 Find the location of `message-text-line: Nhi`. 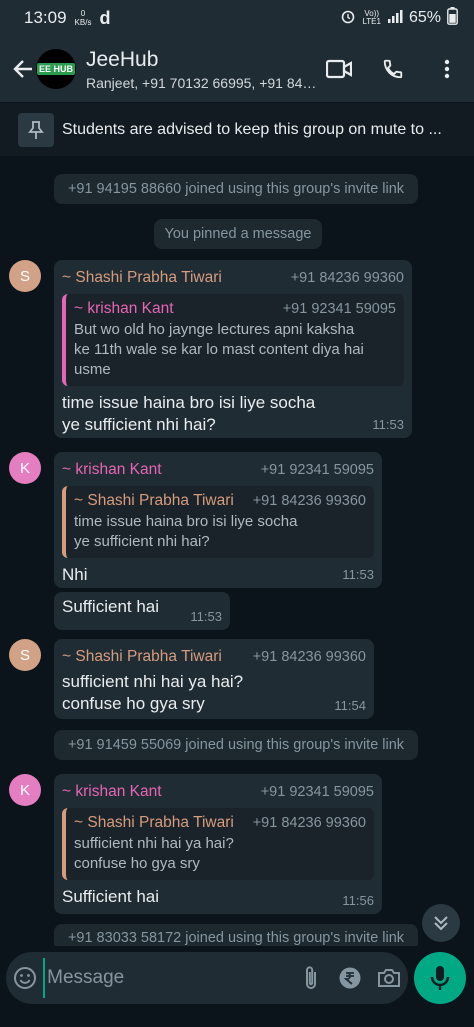

message-text-line: Nhi is located at coordinates (75, 574).